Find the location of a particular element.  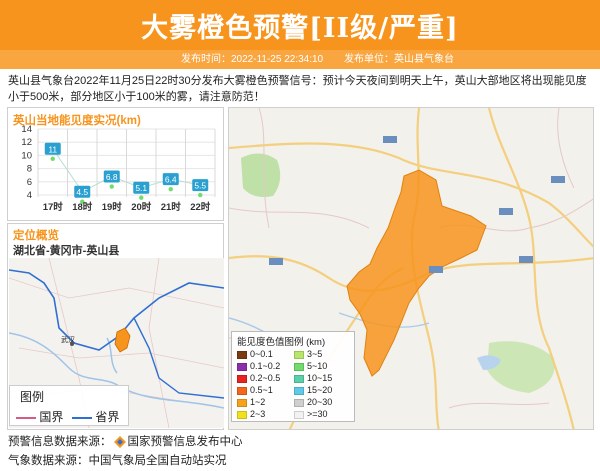

visibility-data-label: 5.5 is located at coordinates (200, 186).